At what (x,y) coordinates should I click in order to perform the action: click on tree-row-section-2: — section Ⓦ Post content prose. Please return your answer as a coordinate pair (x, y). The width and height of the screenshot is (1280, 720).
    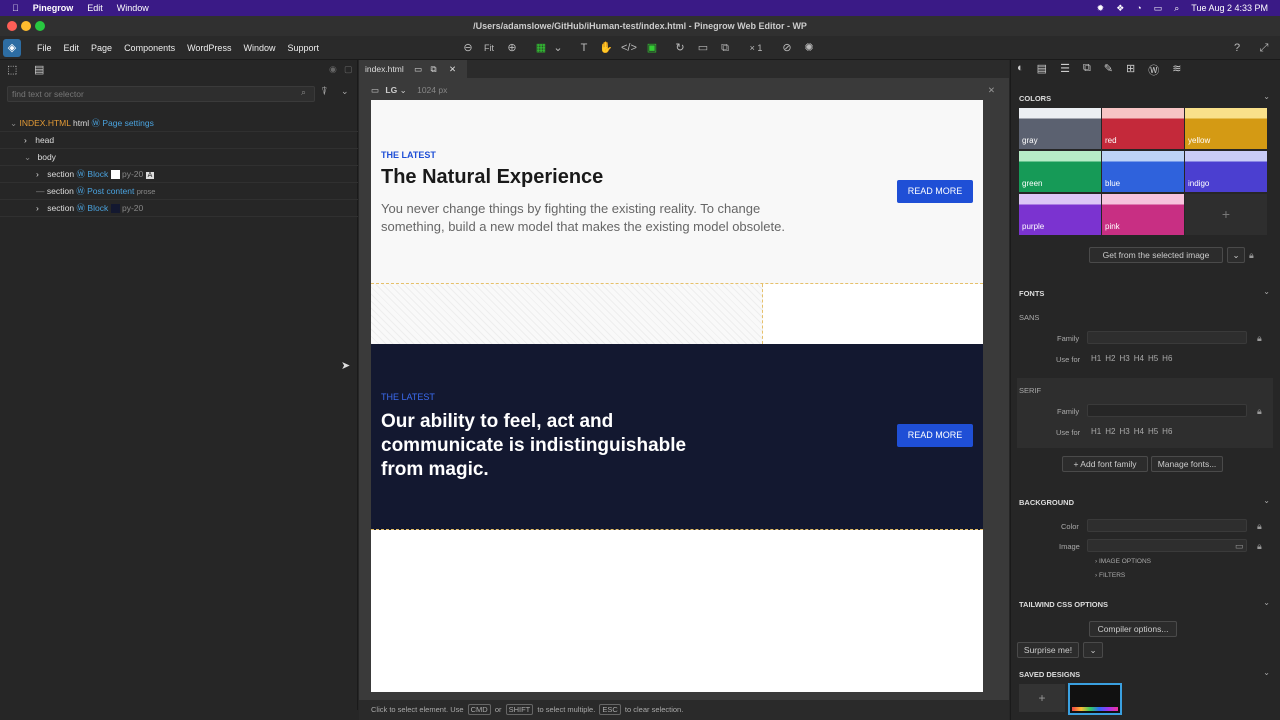
    Looking at the image, I should click on (179, 191).